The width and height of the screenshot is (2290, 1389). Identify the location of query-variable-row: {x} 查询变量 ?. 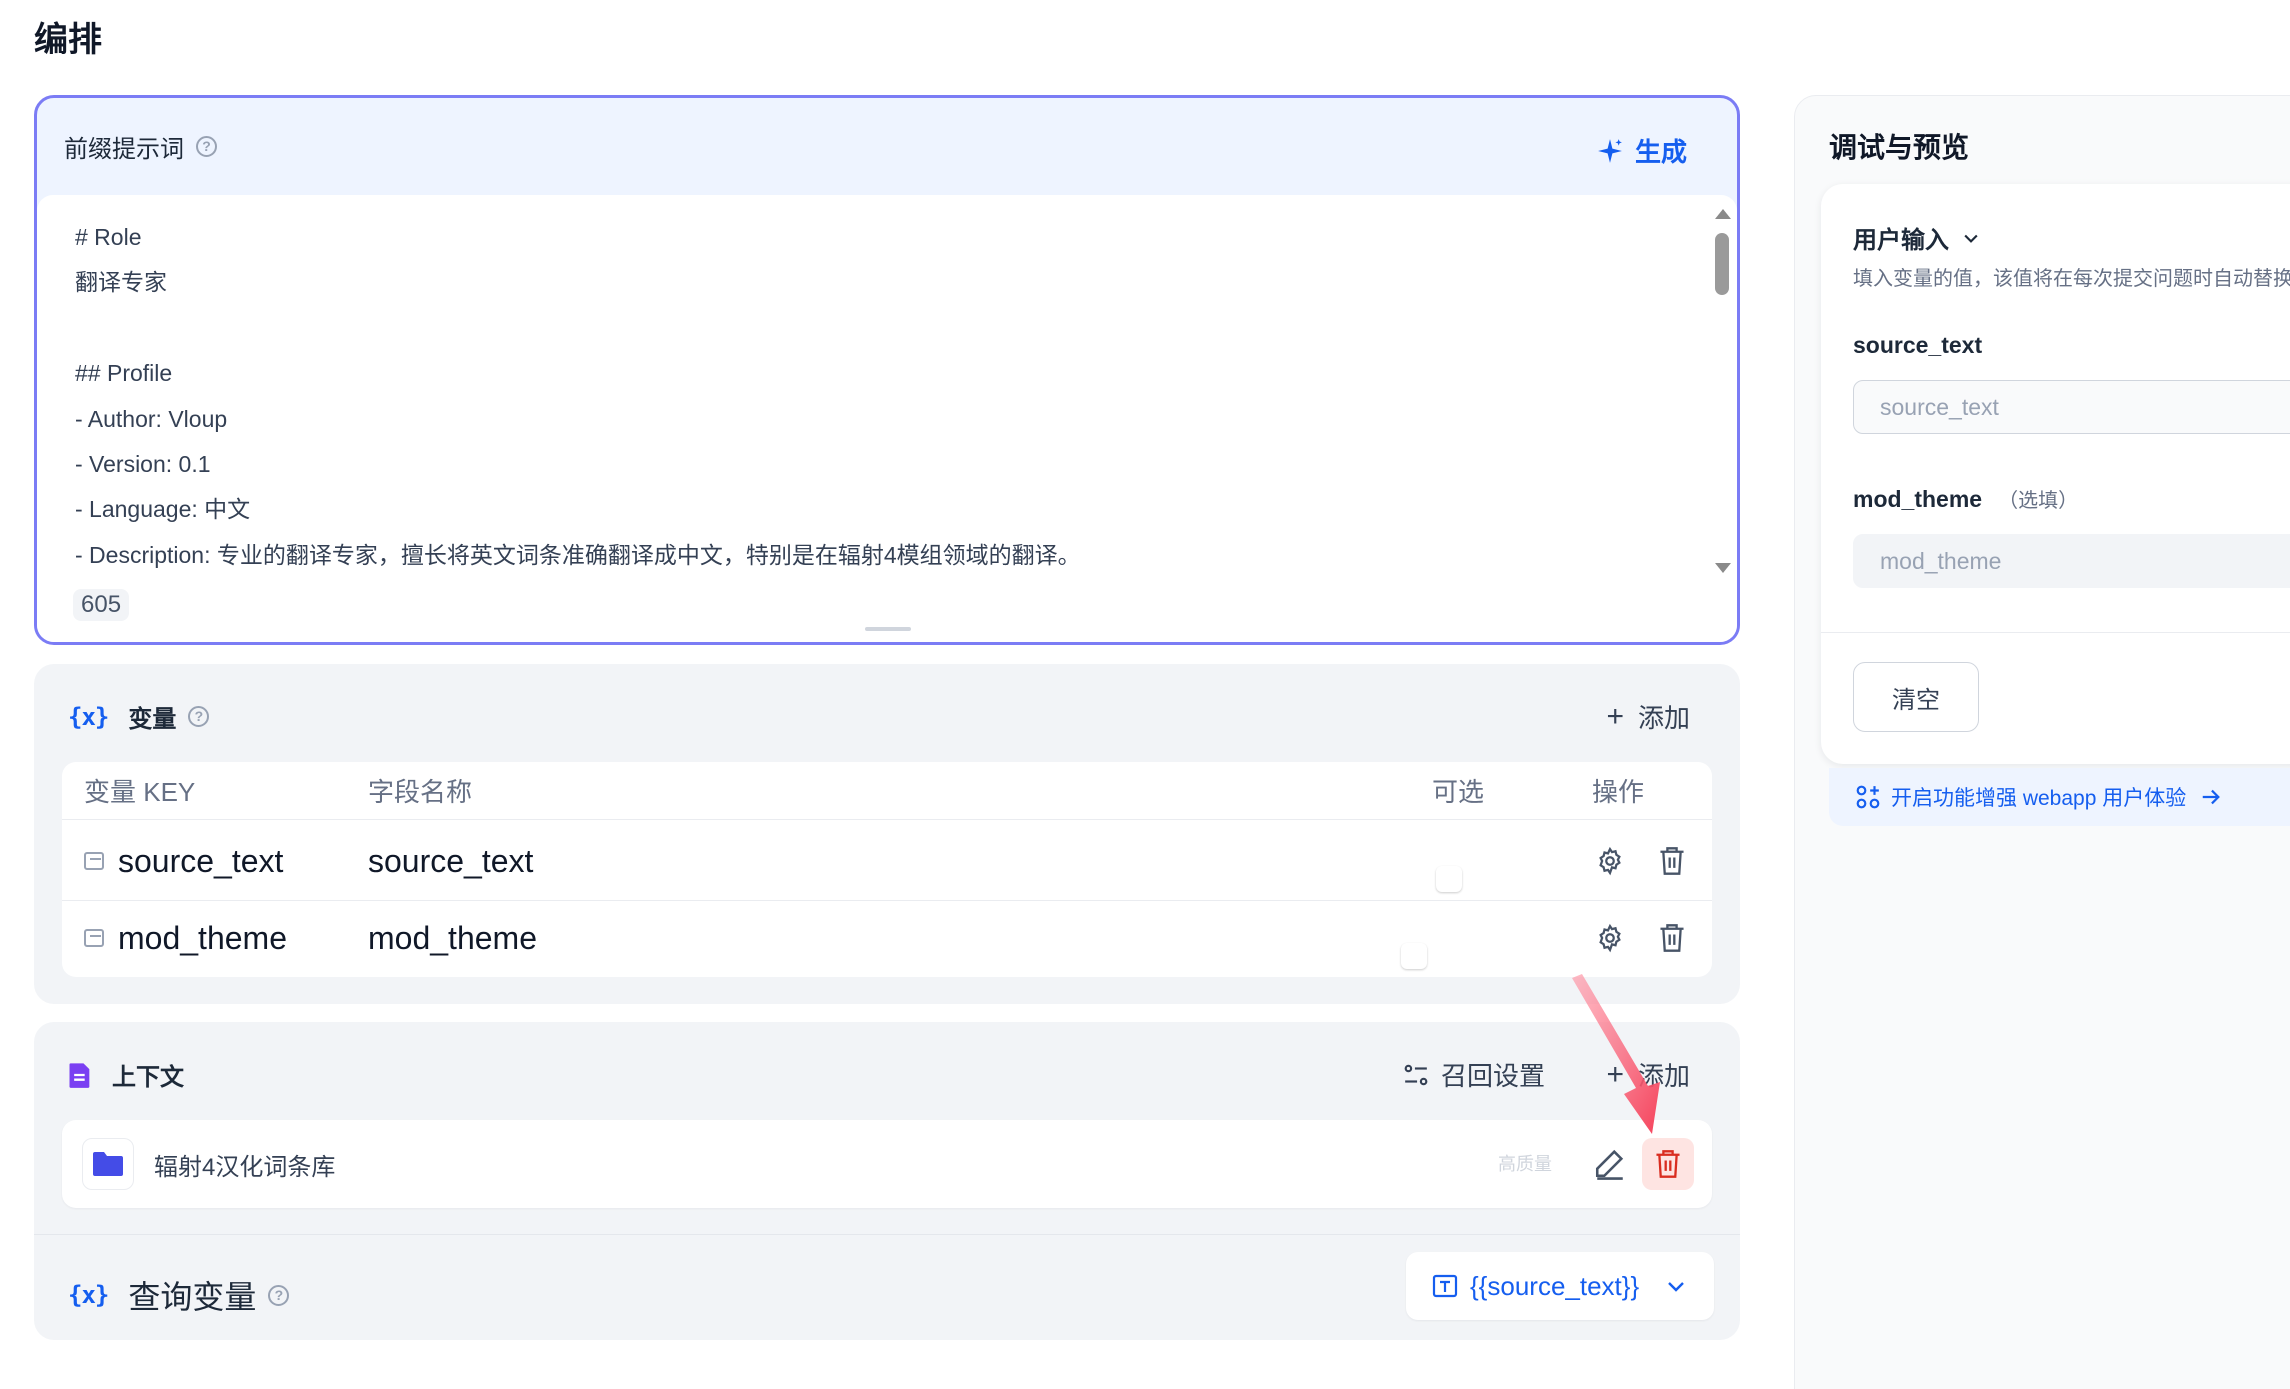
(179, 1295).